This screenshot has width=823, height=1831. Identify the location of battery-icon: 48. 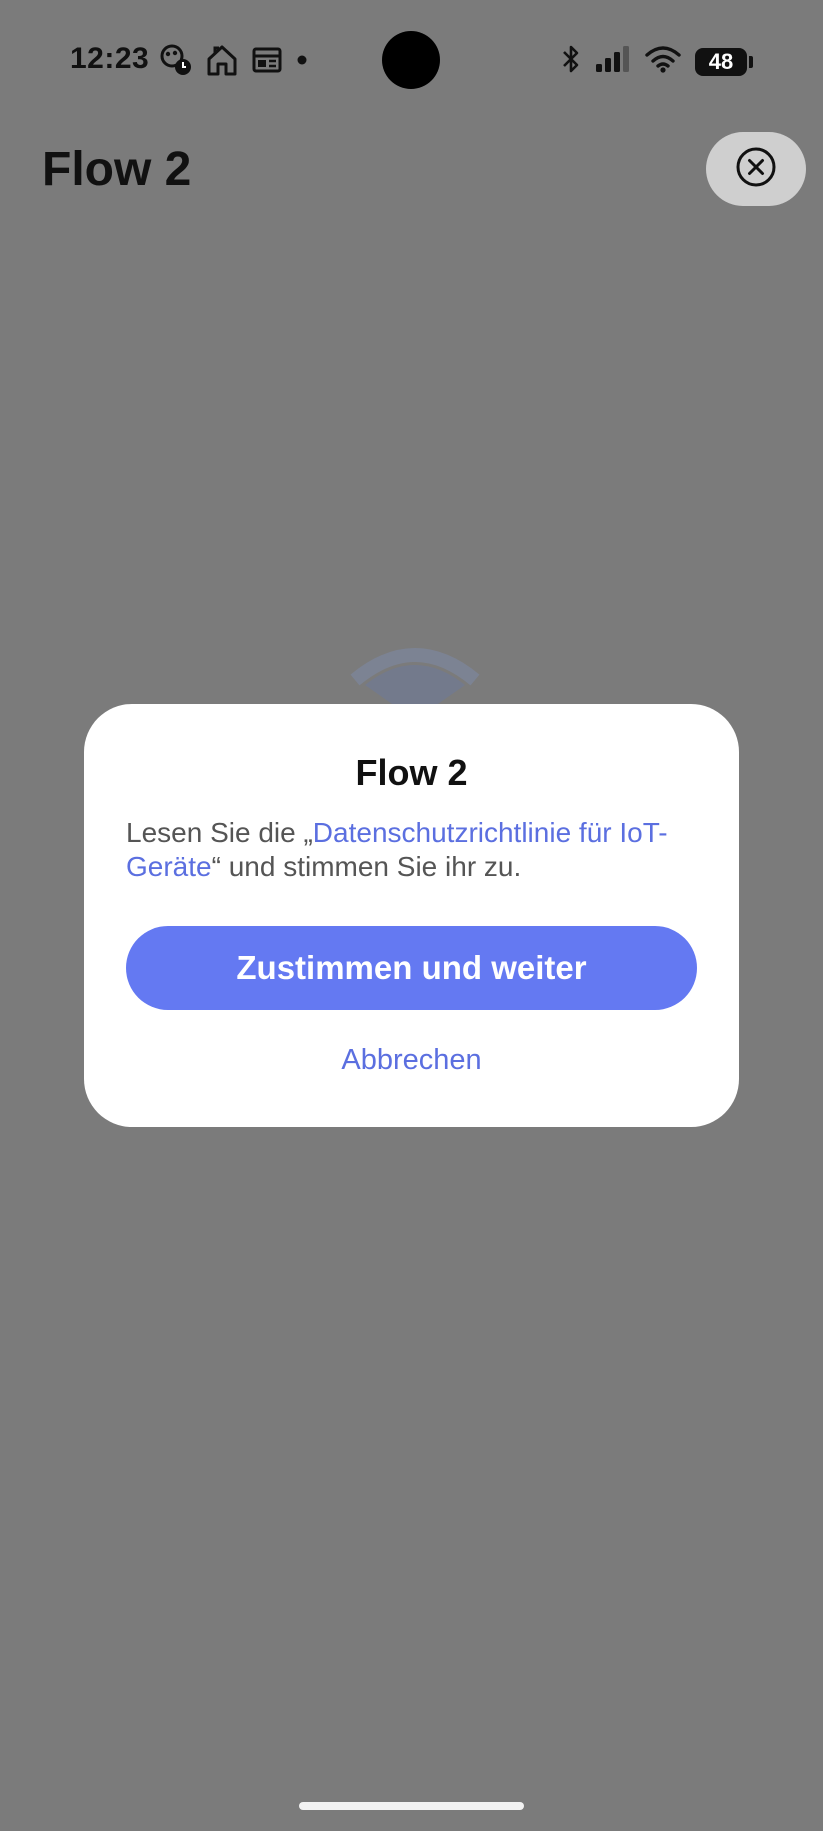
(724, 61).